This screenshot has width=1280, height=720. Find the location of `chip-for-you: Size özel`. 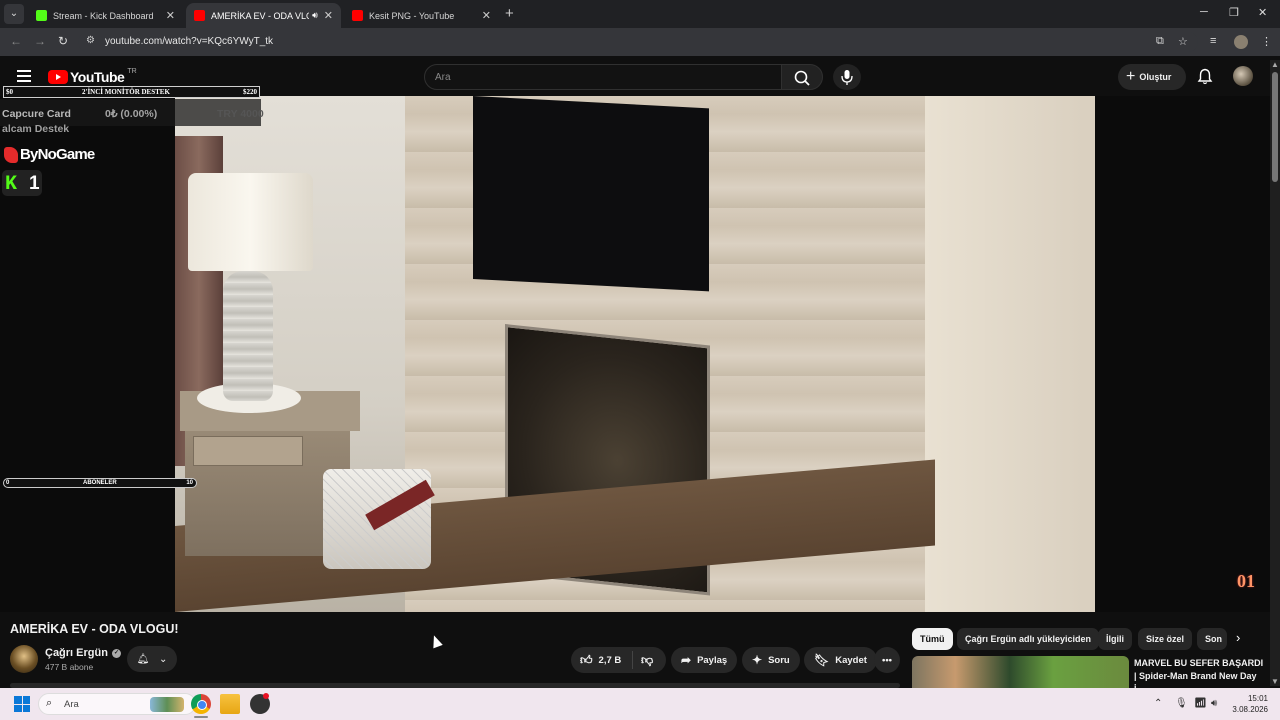

chip-for-you: Size özel is located at coordinates (1165, 639).